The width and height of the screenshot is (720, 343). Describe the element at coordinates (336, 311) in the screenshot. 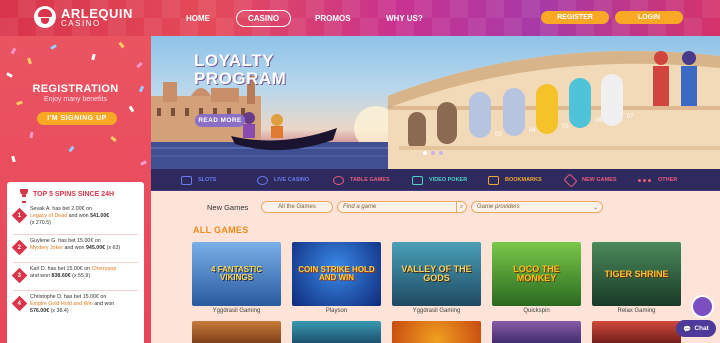

I see `game-provider: Playson` at that location.